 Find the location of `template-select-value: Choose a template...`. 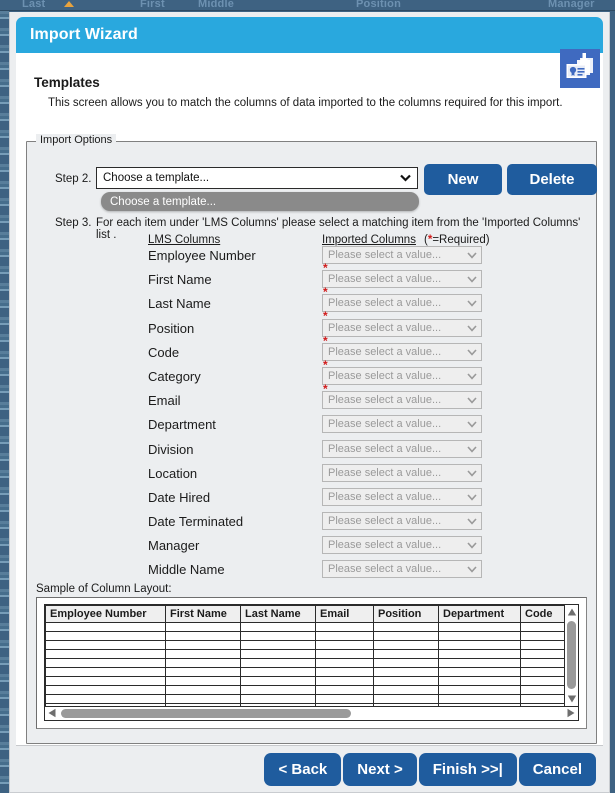

template-select-value: Choose a template... is located at coordinates (156, 178).